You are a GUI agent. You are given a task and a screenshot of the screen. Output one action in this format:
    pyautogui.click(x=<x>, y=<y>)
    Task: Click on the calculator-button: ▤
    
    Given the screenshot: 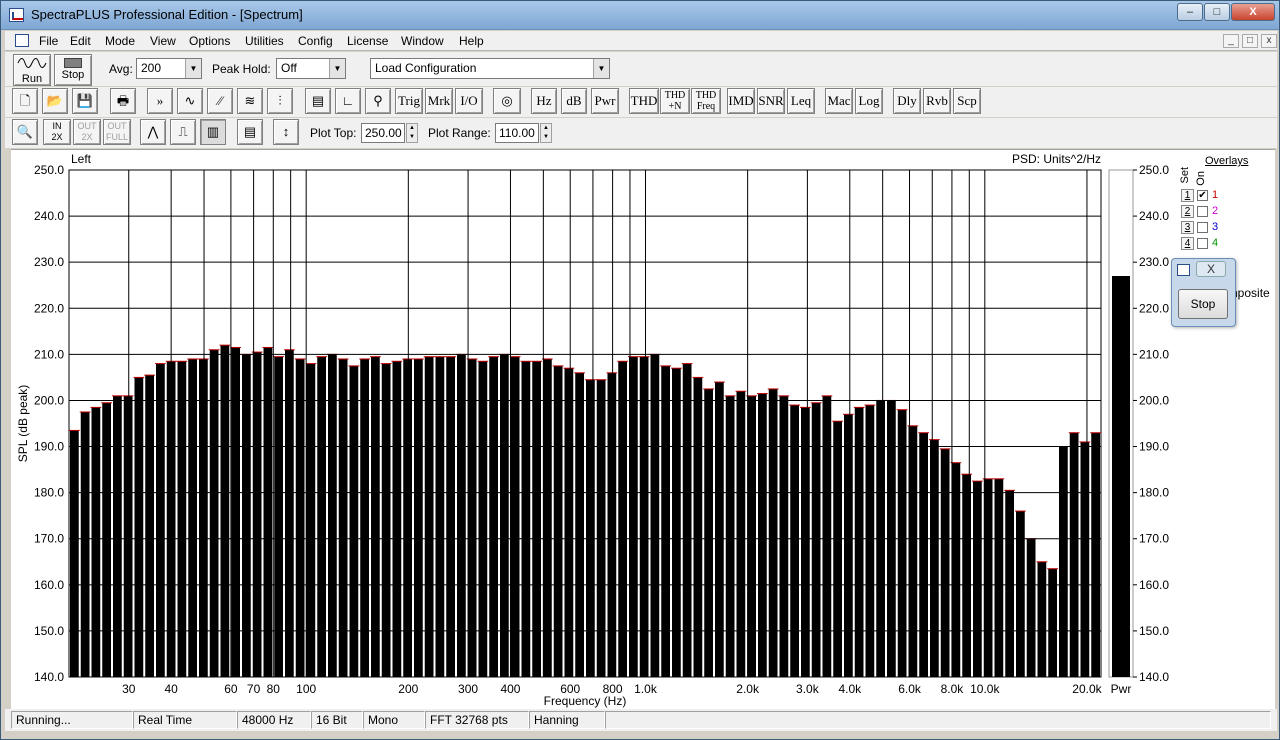 What is the action you would take?
    pyautogui.click(x=318, y=101)
    